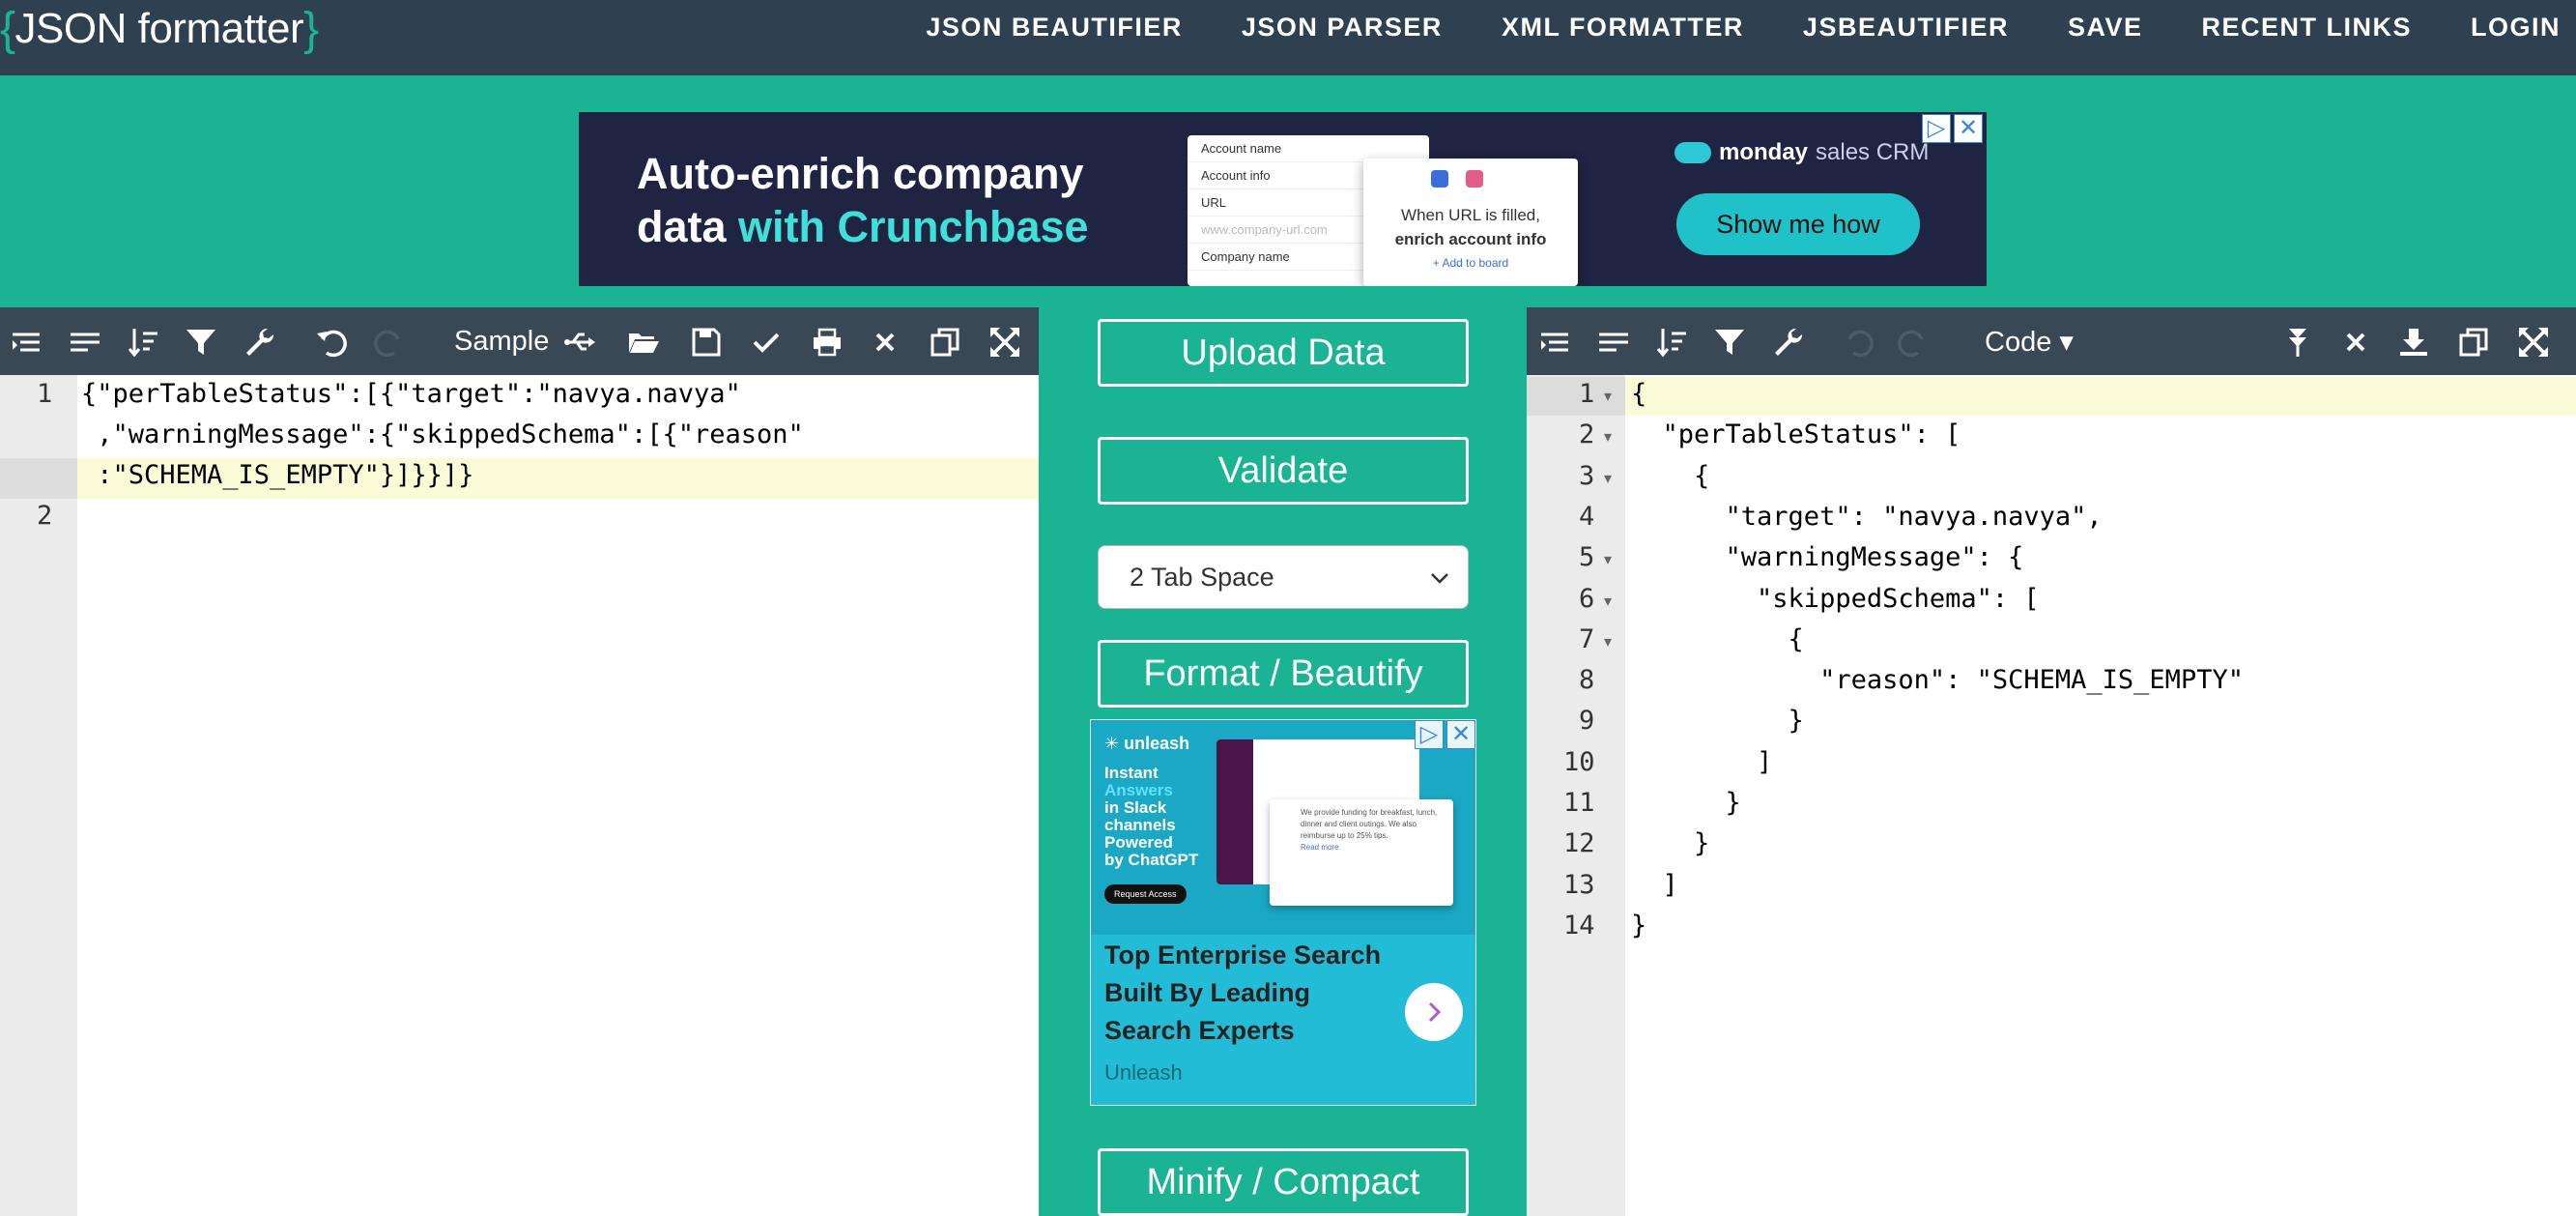 The height and width of the screenshot is (1216, 2576). What do you see at coordinates (1445, 735) in the screenshot?
I see `side-ad-badges: ▷ ✕` at bounding box center [1445, 735].